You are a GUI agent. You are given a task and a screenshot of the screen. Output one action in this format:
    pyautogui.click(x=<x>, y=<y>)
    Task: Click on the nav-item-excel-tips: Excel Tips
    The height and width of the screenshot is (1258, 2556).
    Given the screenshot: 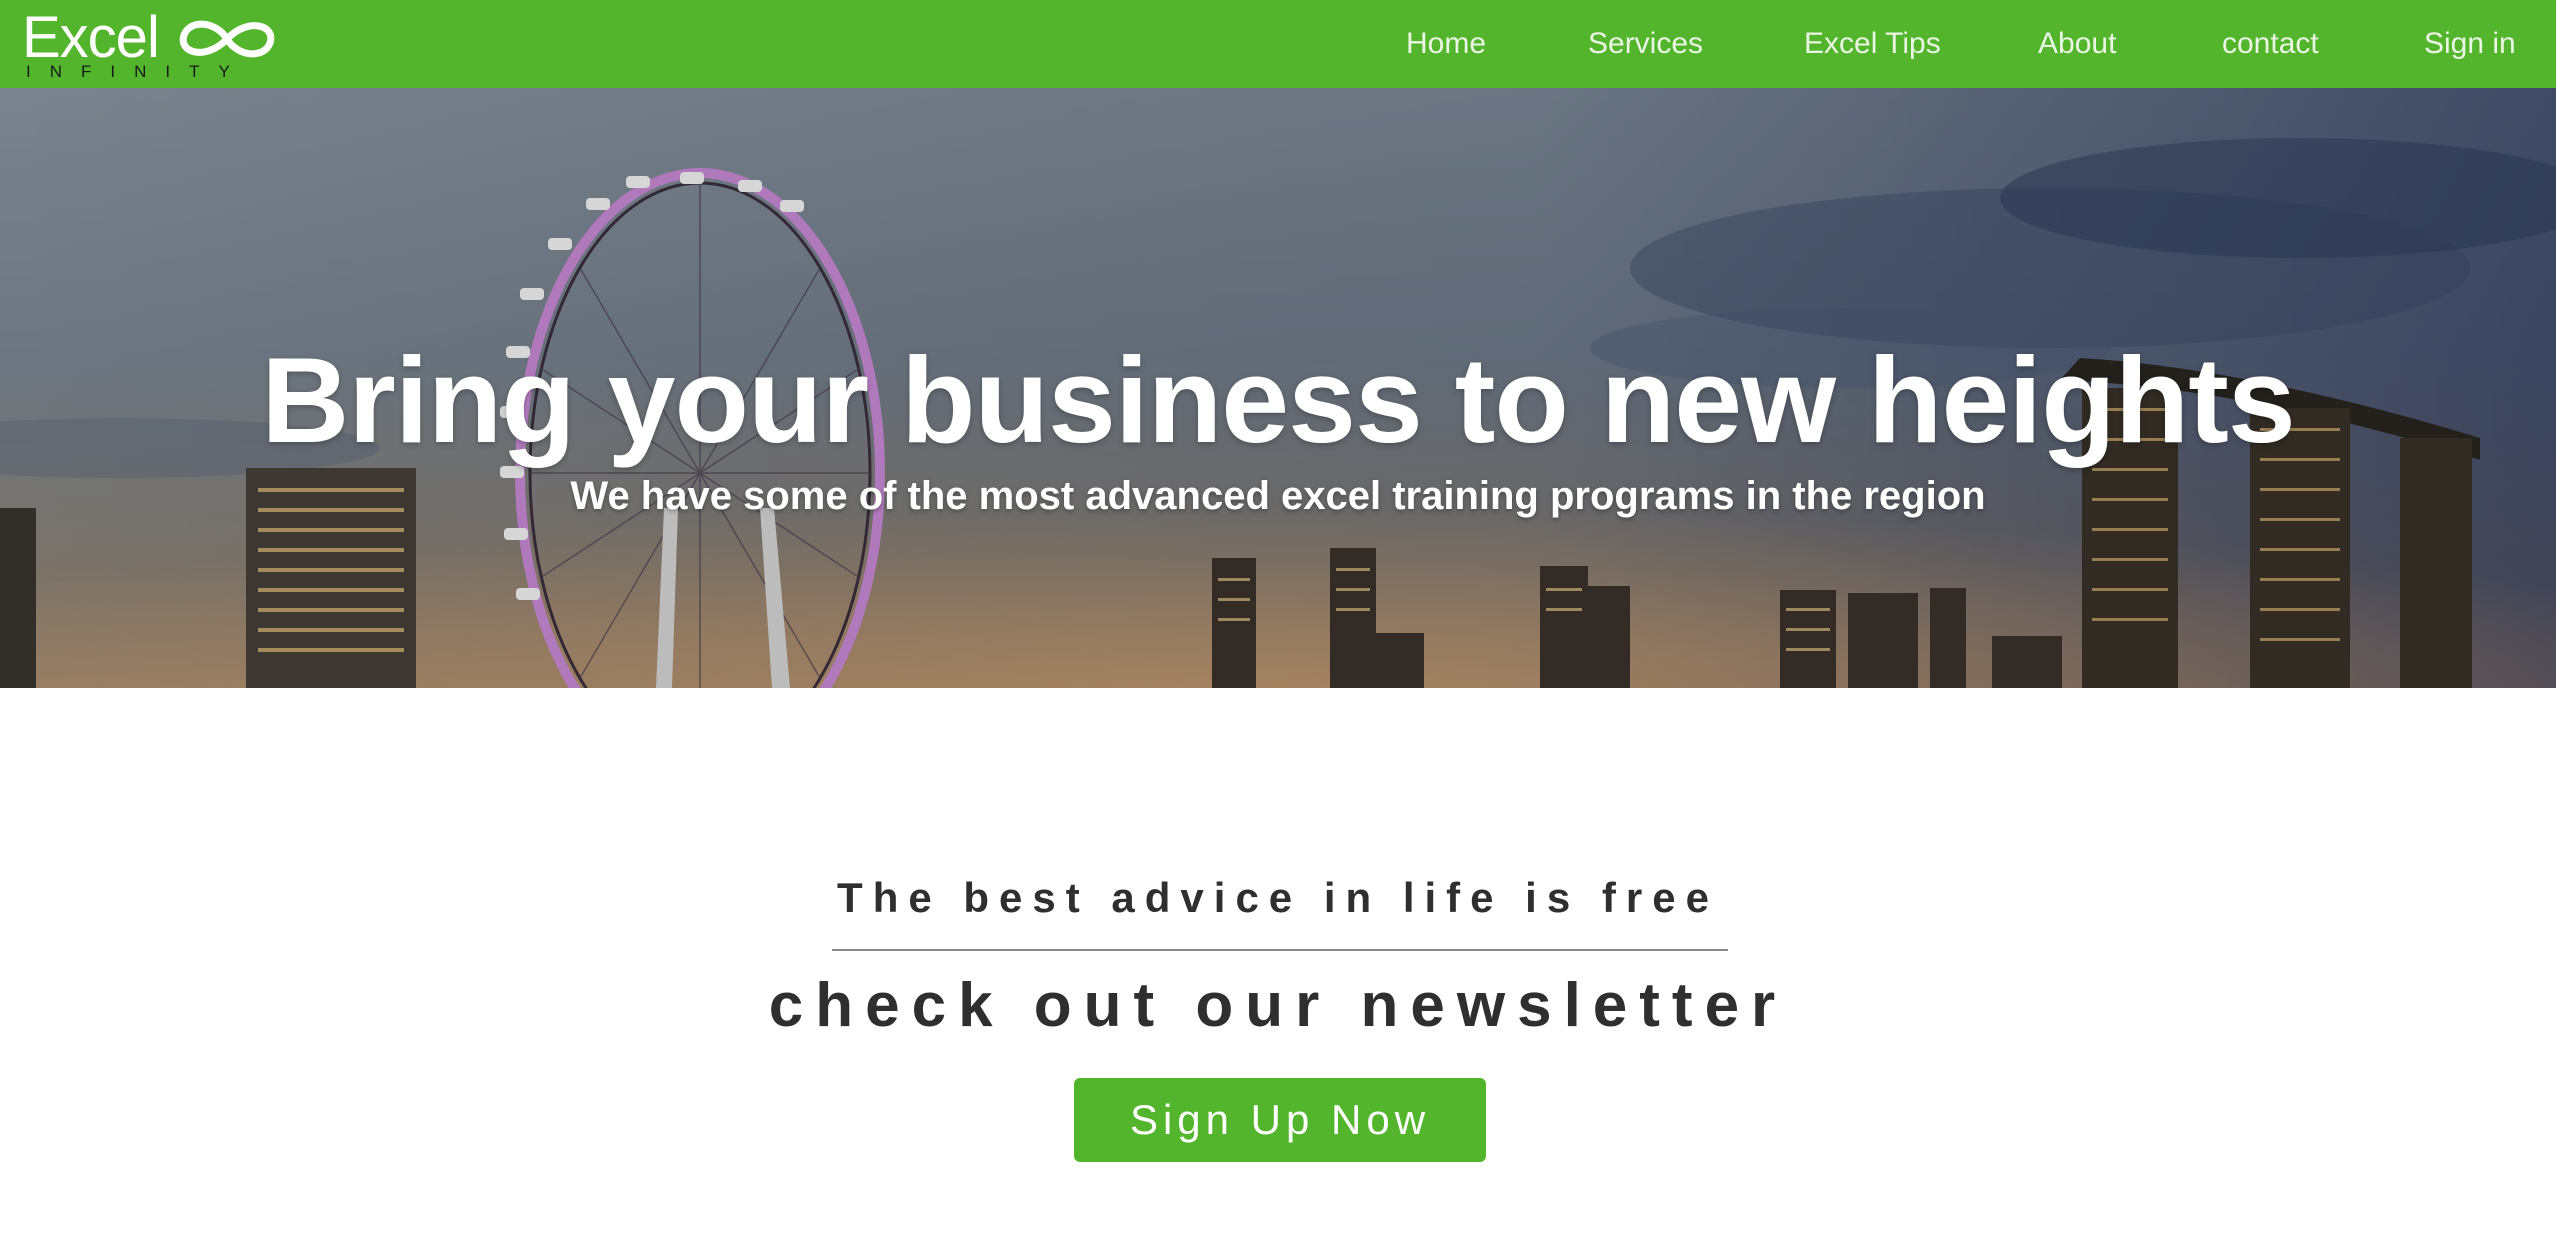 What is the action you would take?
    pyautogui.click(x=1872, y=44)
    